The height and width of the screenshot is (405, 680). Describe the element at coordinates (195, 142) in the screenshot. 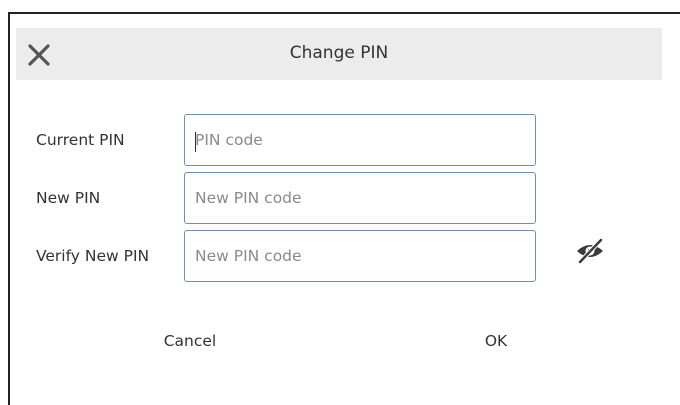

I see `text-caret` at that location.